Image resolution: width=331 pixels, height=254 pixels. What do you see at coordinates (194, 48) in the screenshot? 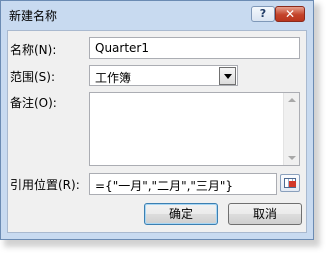
I see `name-input: Quarter1` at bounding box center [194, 48].